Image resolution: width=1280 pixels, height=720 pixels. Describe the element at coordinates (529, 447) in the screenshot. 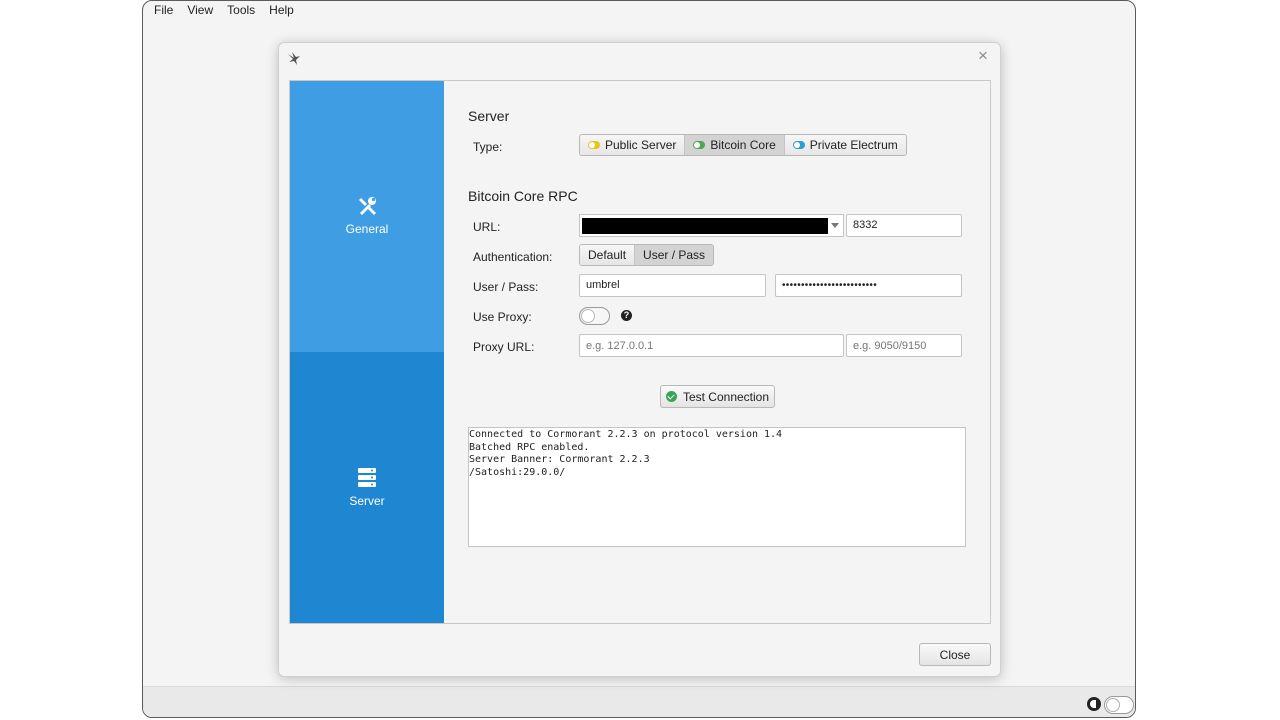

I see `log-line: Batched RPC enabled.` at that location.